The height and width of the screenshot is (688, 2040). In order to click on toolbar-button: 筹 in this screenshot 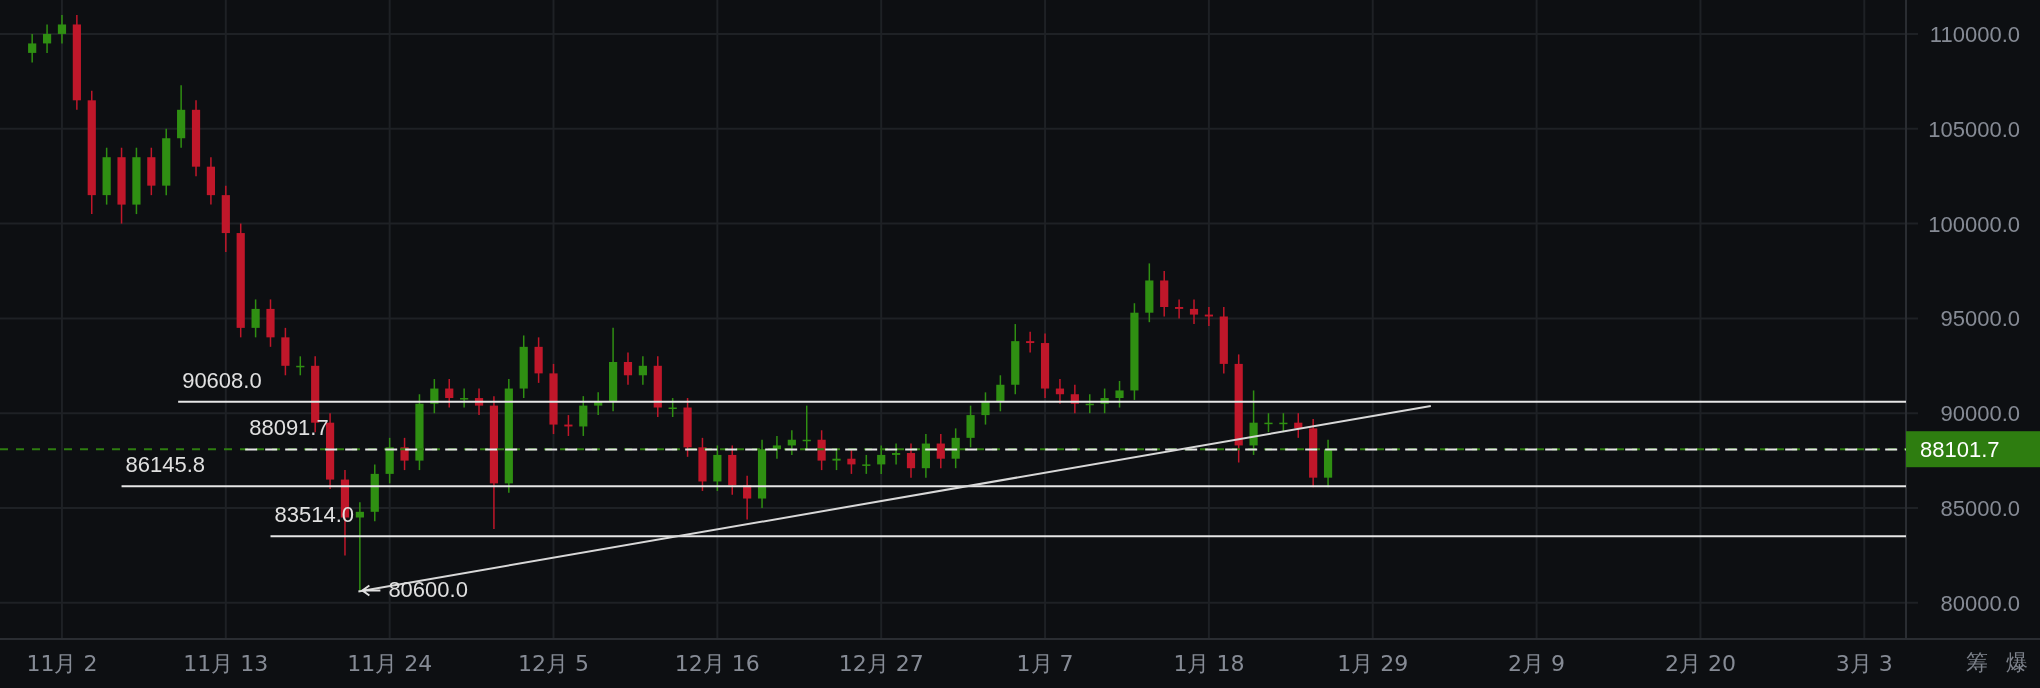, I will do `click(1977, 663)`.